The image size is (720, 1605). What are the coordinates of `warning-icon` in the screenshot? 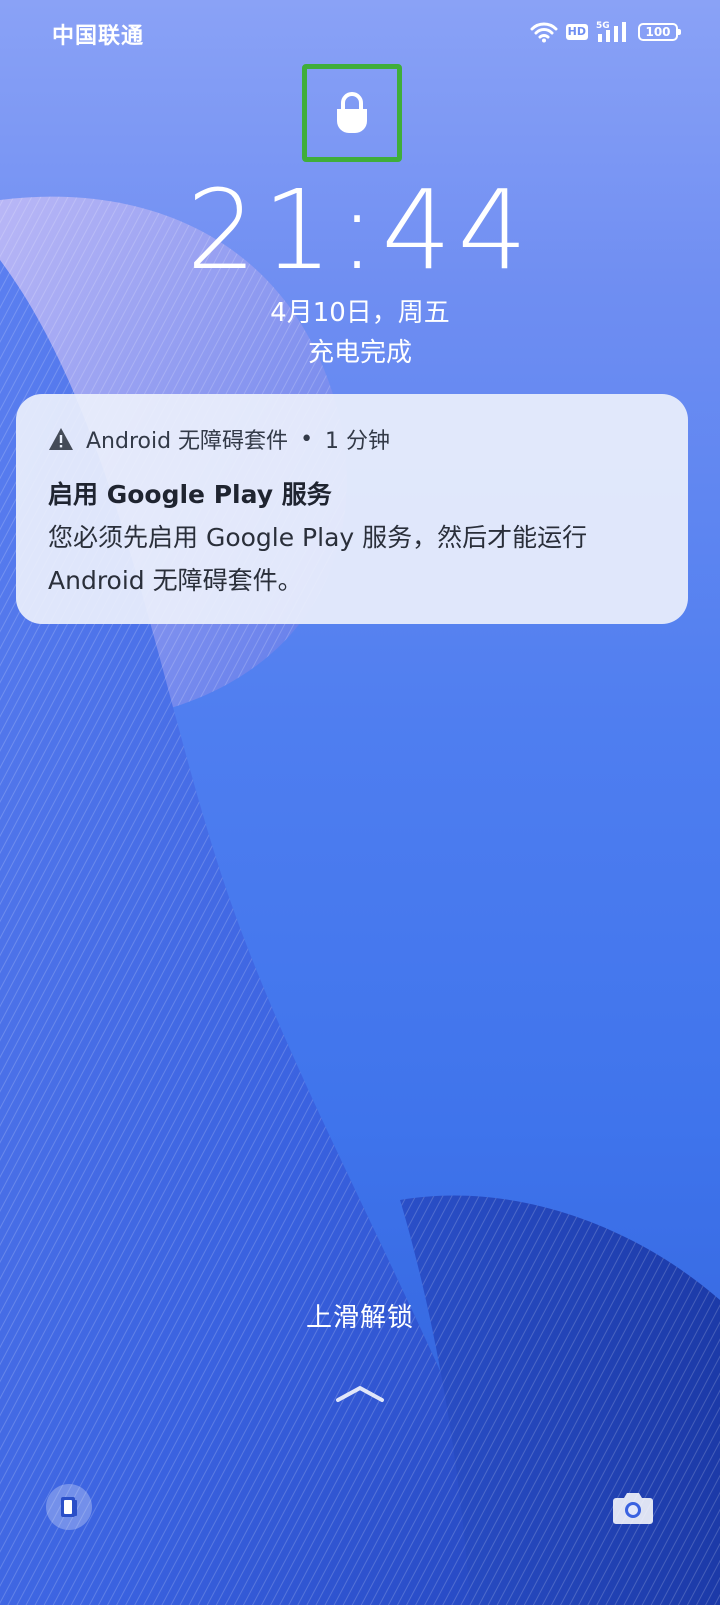 It's located at (61, 439).